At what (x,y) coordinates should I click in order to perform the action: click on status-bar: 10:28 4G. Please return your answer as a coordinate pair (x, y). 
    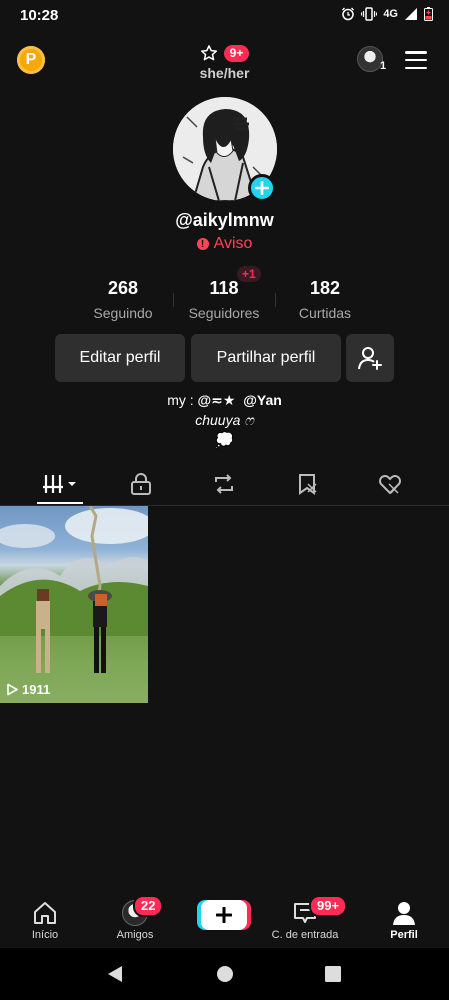
    Looking at the image, I should click on (224, 17).